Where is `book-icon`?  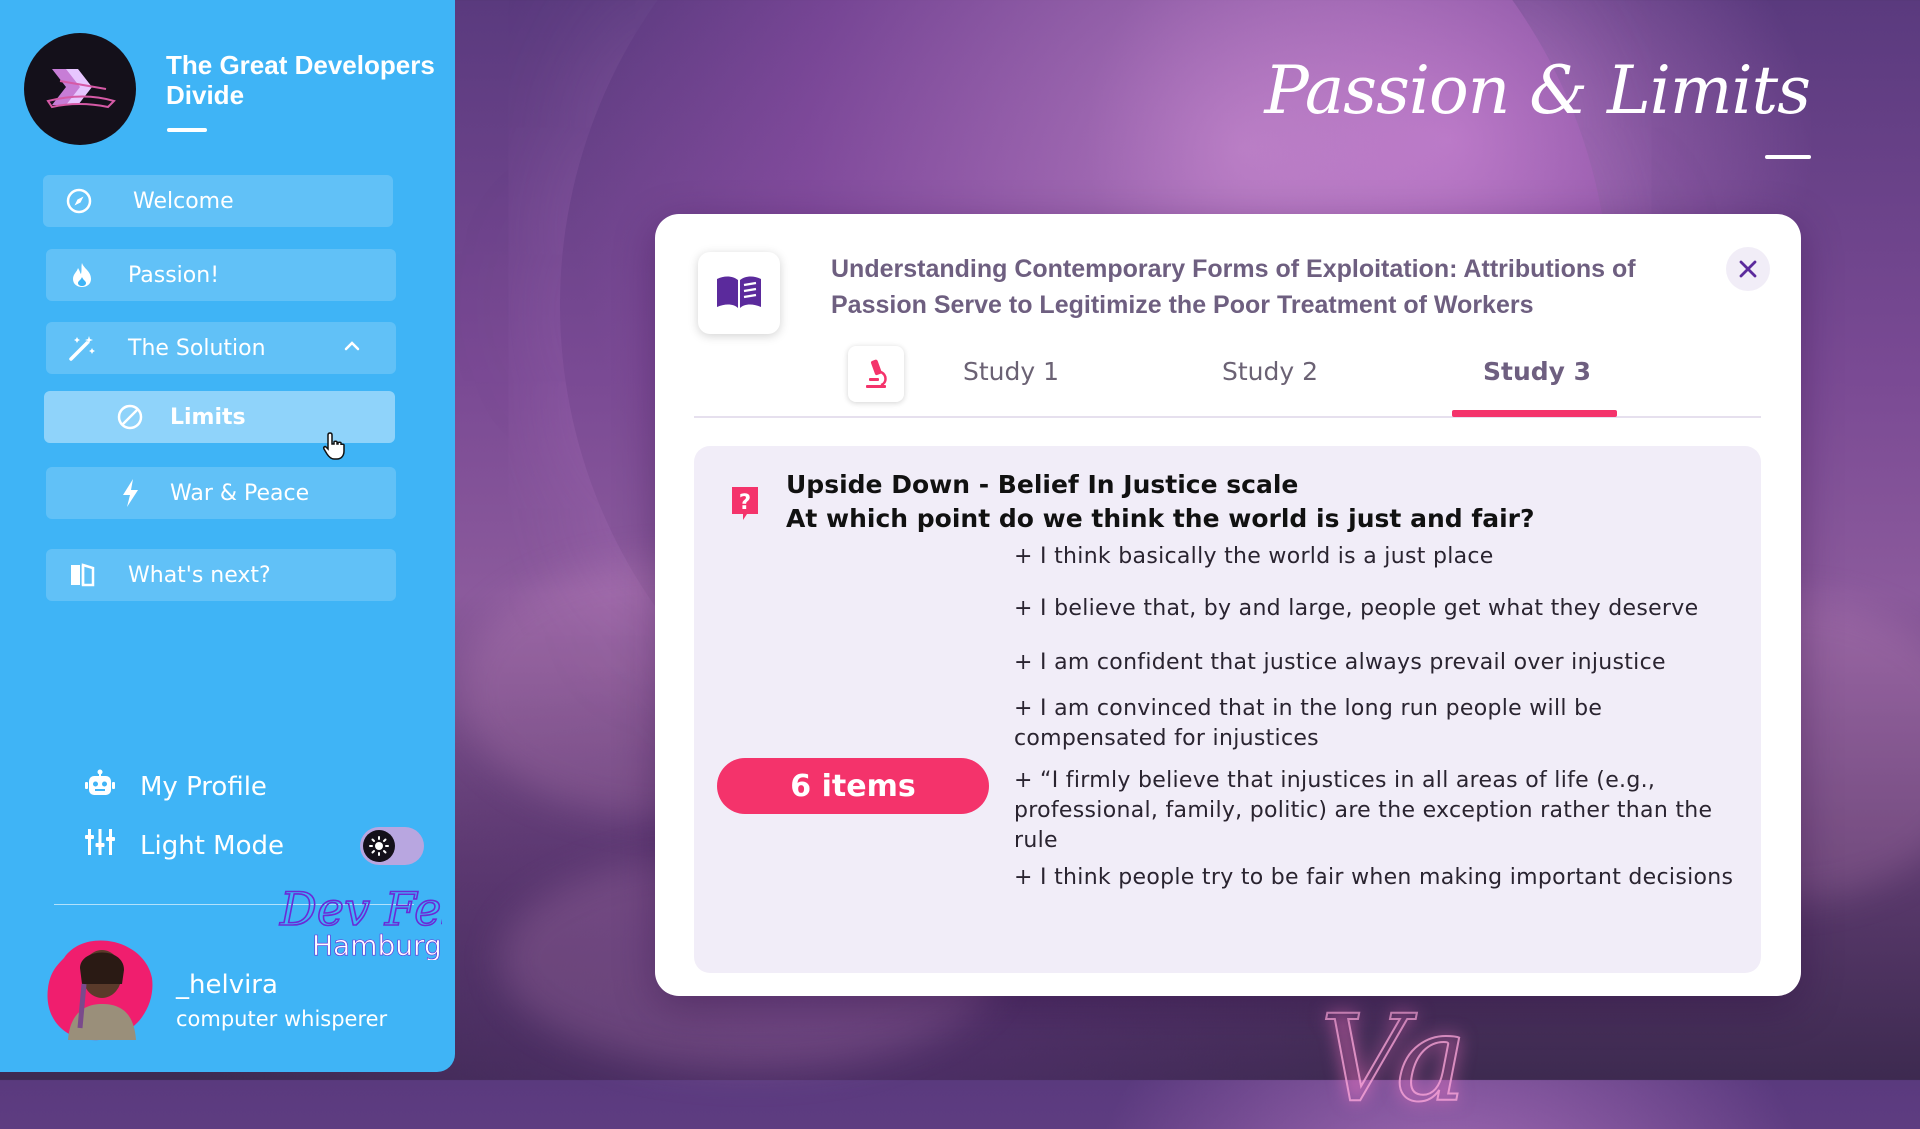 book-icon is located at coordinates (739, 292).